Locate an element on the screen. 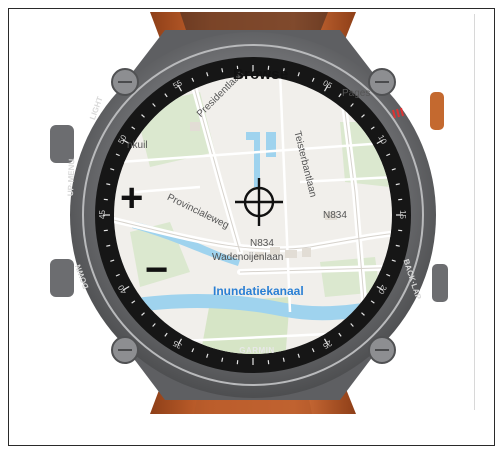 This screenshot has width=504, height=455. garmin-logo: GARMIN is located at coordinates (257, 350).